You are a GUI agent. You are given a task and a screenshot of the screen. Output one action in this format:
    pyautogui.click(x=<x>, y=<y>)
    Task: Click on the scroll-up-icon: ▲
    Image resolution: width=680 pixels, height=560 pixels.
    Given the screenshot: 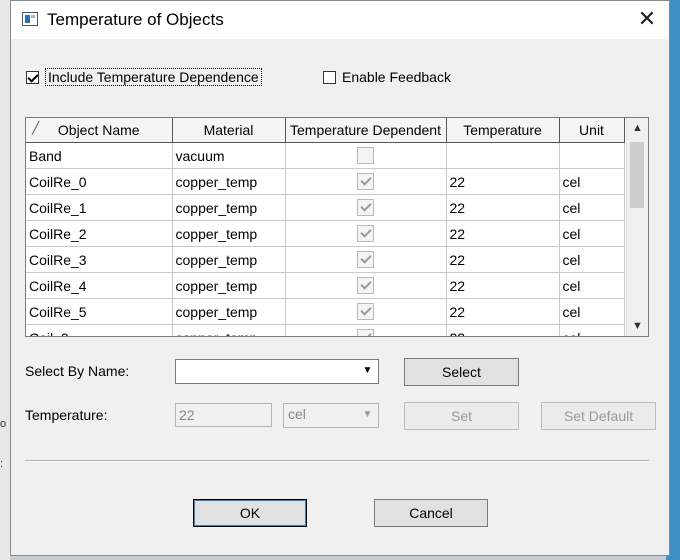 What is the action you would take?
    pyautogui.click(x=637, y=128)
    